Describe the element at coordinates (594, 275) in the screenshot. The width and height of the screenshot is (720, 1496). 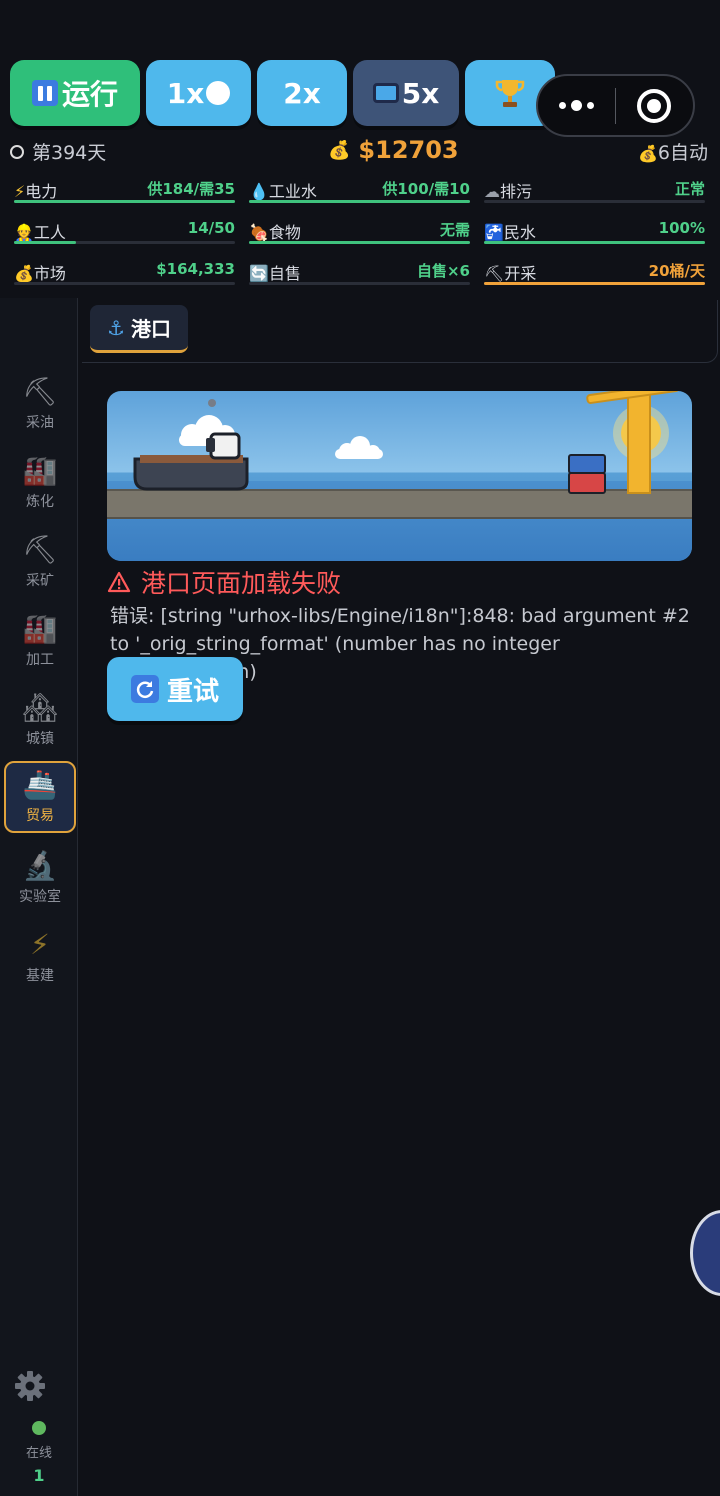
I see `resource-extraction: ⛏开采 20桶/天` at that location.